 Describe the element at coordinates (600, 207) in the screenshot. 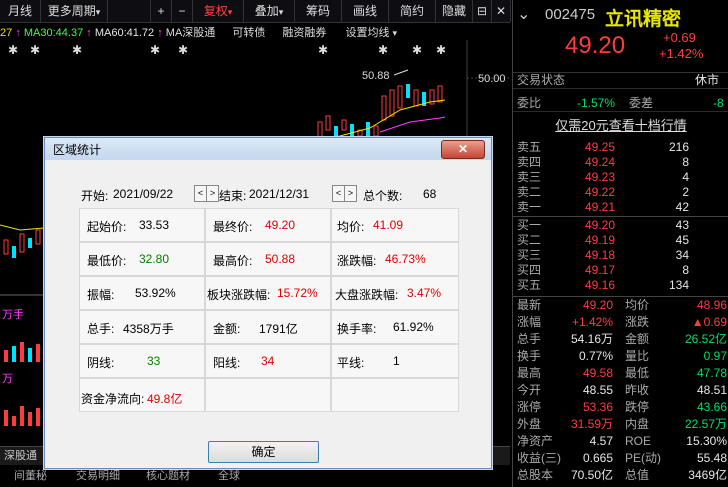

I see `level-price: 49.21` at that location.